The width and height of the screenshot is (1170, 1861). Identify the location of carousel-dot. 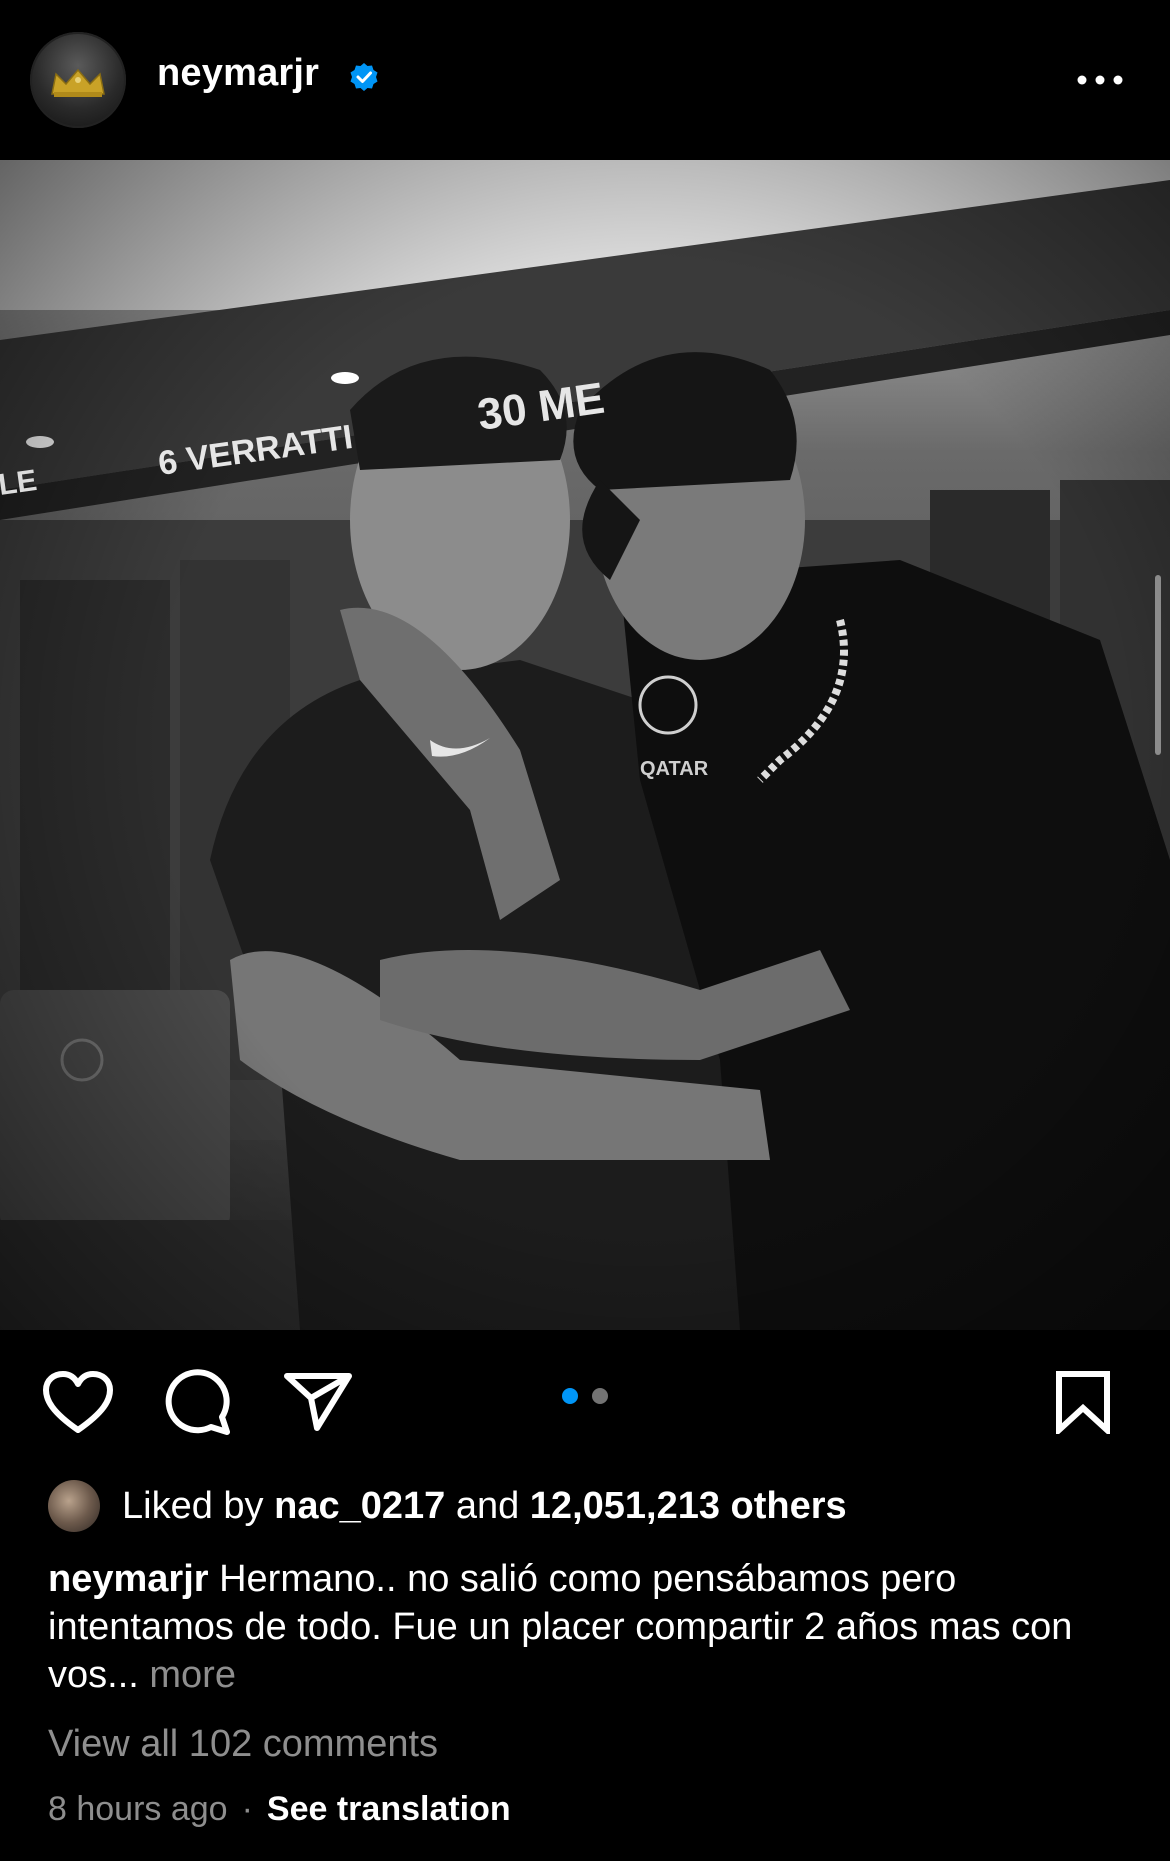
(600, 1396).